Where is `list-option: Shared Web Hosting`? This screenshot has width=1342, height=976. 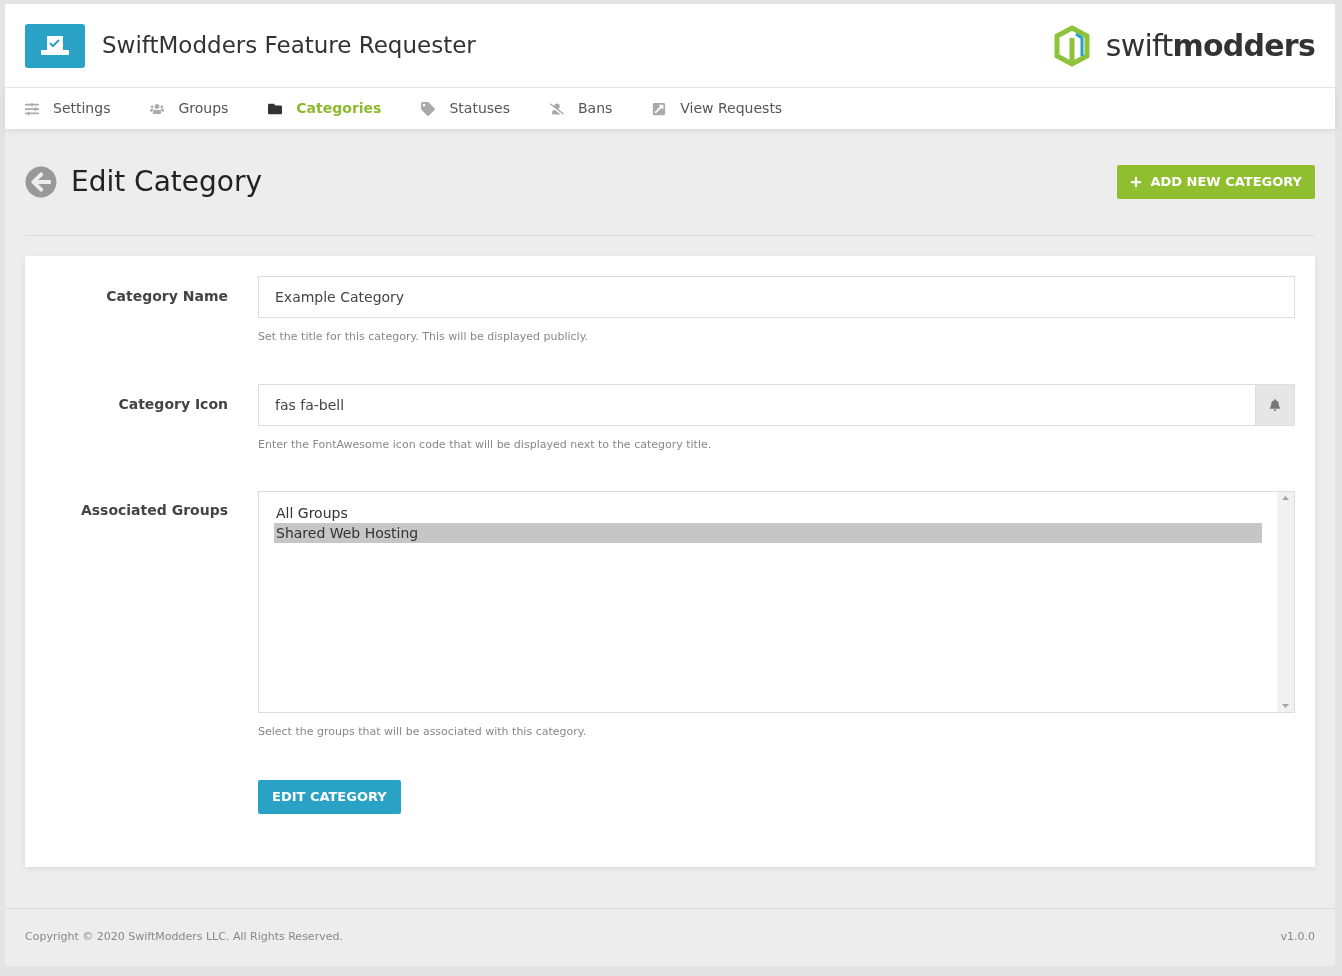 list-option: Shared Web Hosting is located at coordinates (768, 533).